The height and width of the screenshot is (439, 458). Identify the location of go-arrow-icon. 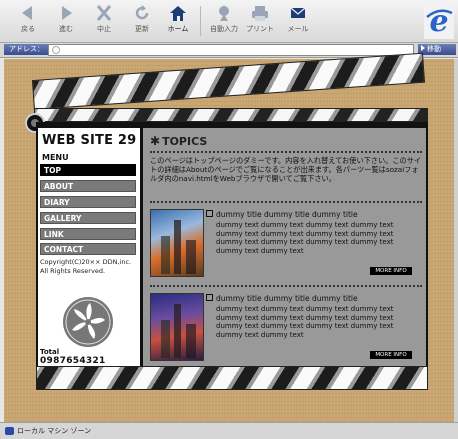
(423, 48).